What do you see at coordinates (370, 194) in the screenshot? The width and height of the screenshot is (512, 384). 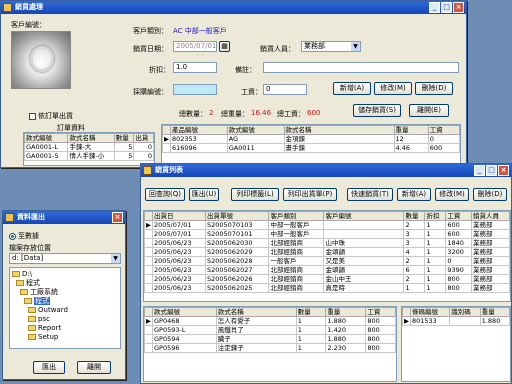 I see `quick-sales-button: 快速銷貨(T)` at bounding box center [370, 194].